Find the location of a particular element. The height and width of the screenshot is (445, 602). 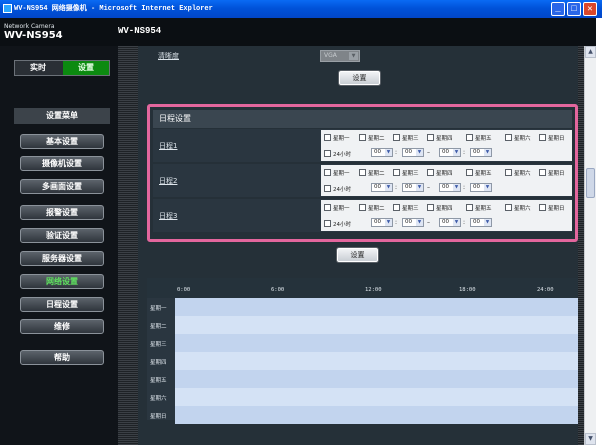

timeline-day: 星期三 is located at coordinates (158, 345).